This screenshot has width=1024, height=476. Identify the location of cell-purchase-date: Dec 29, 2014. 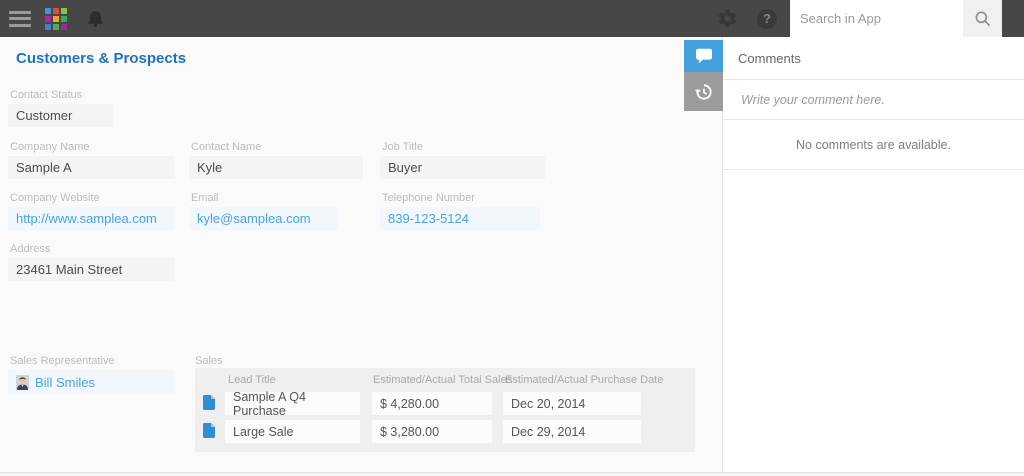
(572, 431).